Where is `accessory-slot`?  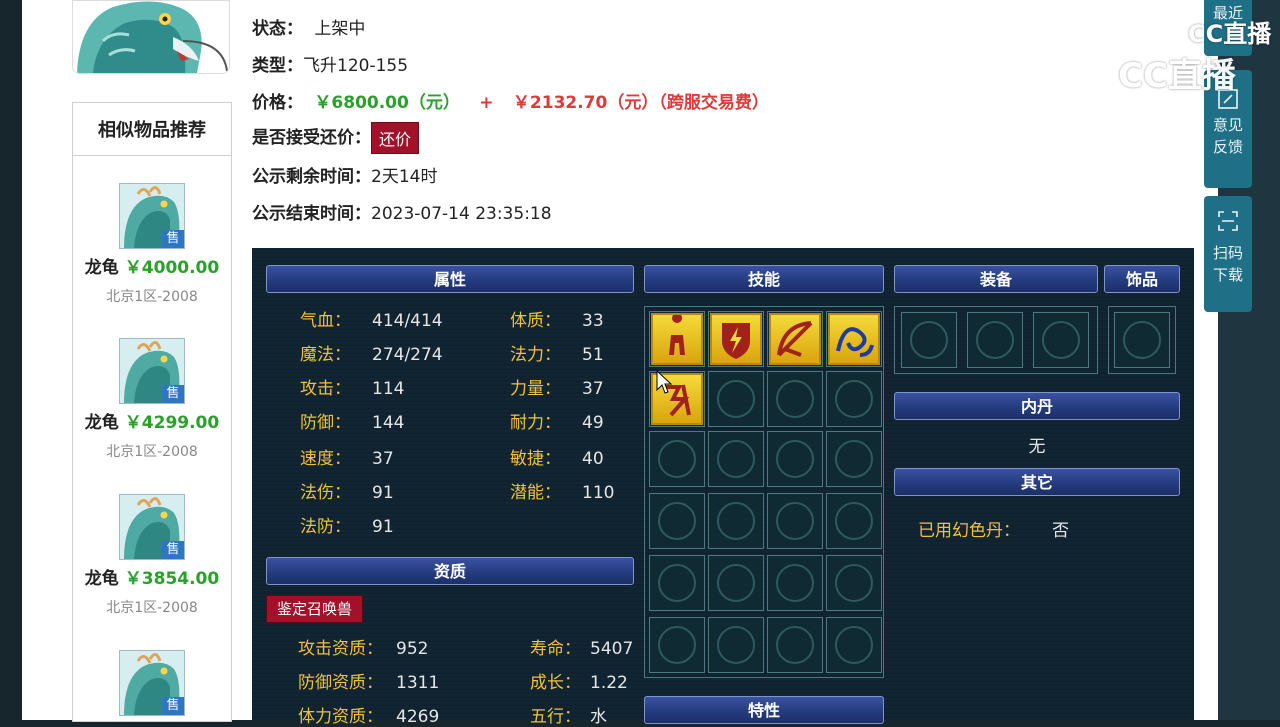
accessory-slot is located at coordinates (1142, 340).